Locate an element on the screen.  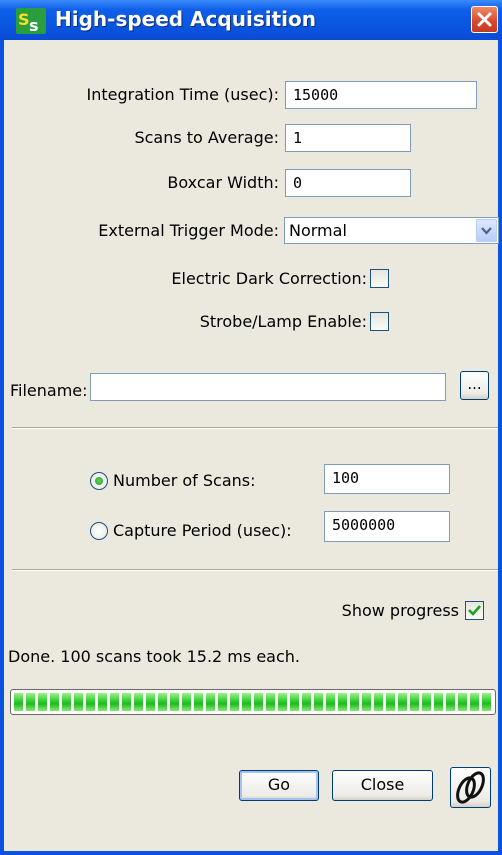
show-progress-checkbox is located at coordinates (474, 610).